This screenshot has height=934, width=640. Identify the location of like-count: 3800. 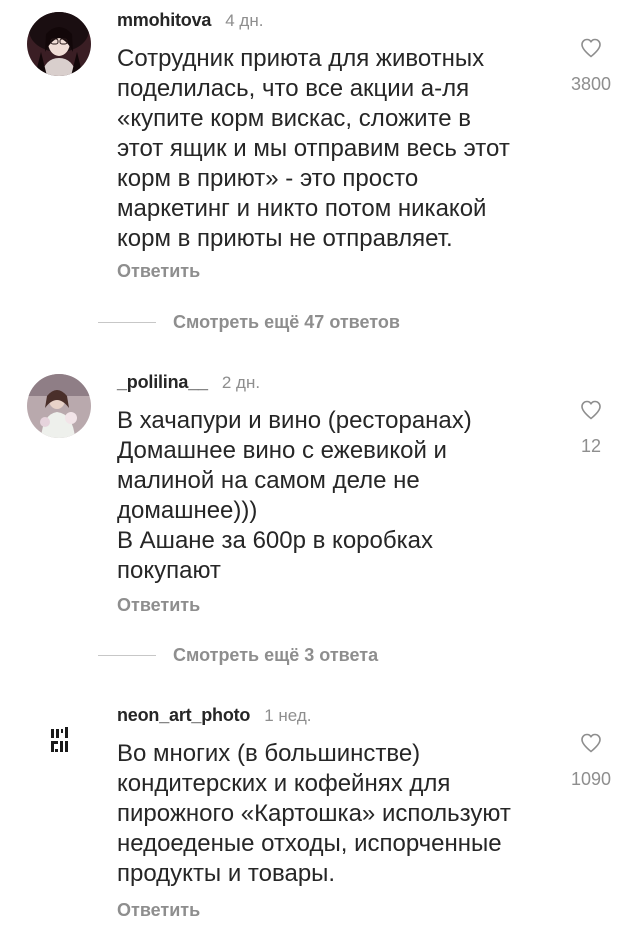
(591, 84).